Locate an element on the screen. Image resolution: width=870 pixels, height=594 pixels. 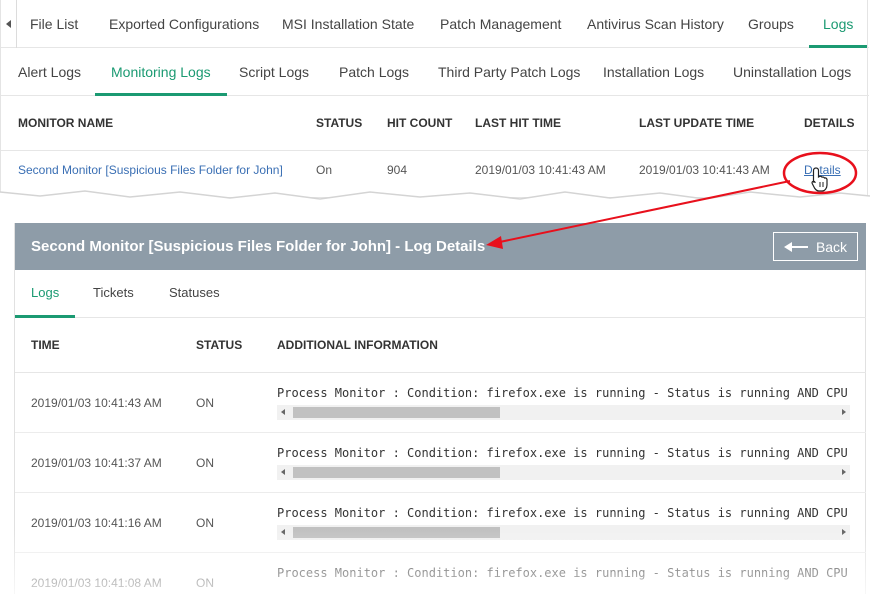
tab-statuses: Statuses is located at coordinates (194, 294).